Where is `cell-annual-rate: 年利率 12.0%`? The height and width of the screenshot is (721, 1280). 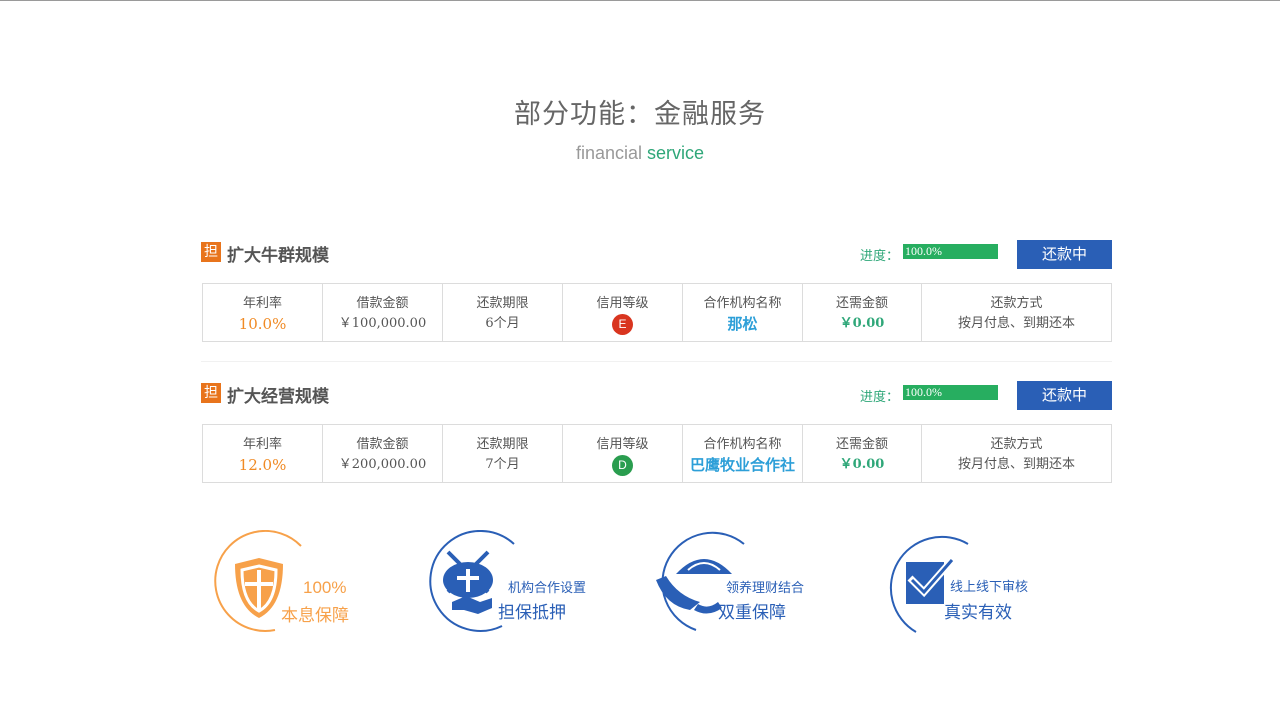 cell-annual-rate: 年利率 12.0% is located at coordinates (263, 453).